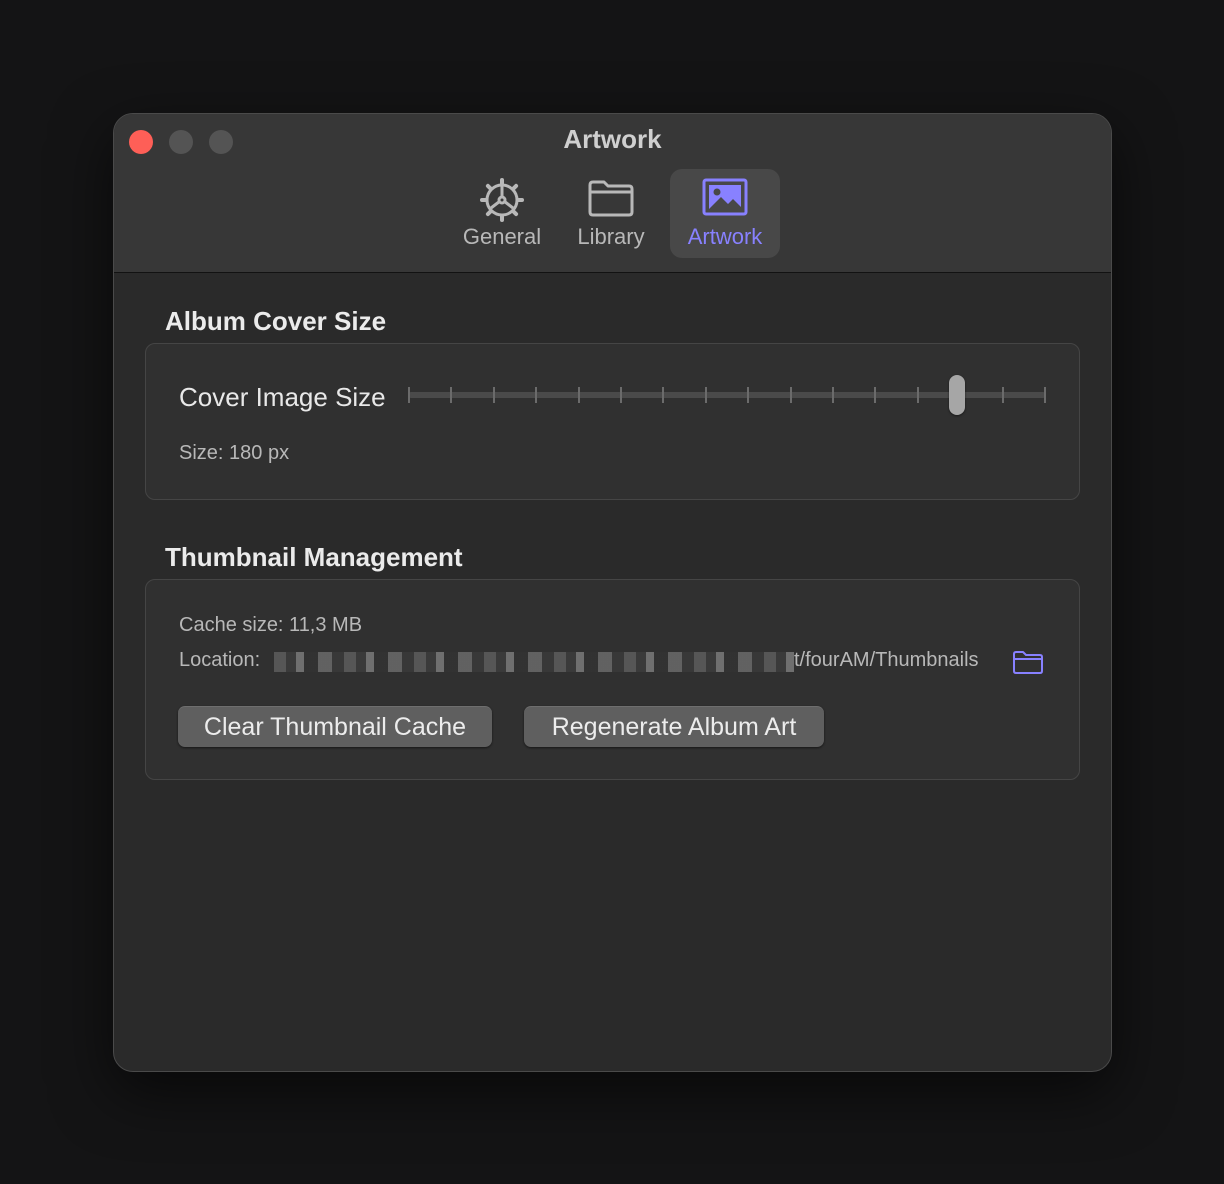 This screenshot has height=1184, width=1224. What do you see at coordinates (611, 200) in the screenshot?
I see `folder-icon` at bounding box center [611, 200].